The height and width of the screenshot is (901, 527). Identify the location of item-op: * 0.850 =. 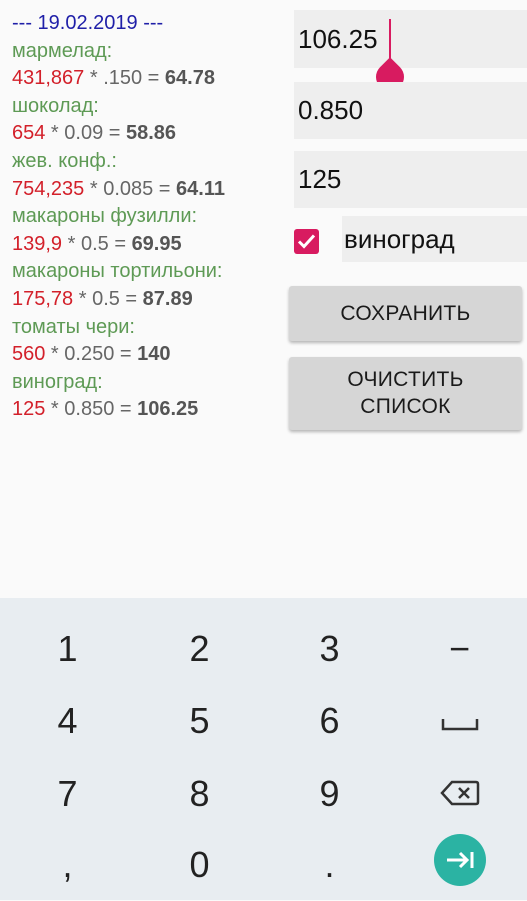
(91, 409).